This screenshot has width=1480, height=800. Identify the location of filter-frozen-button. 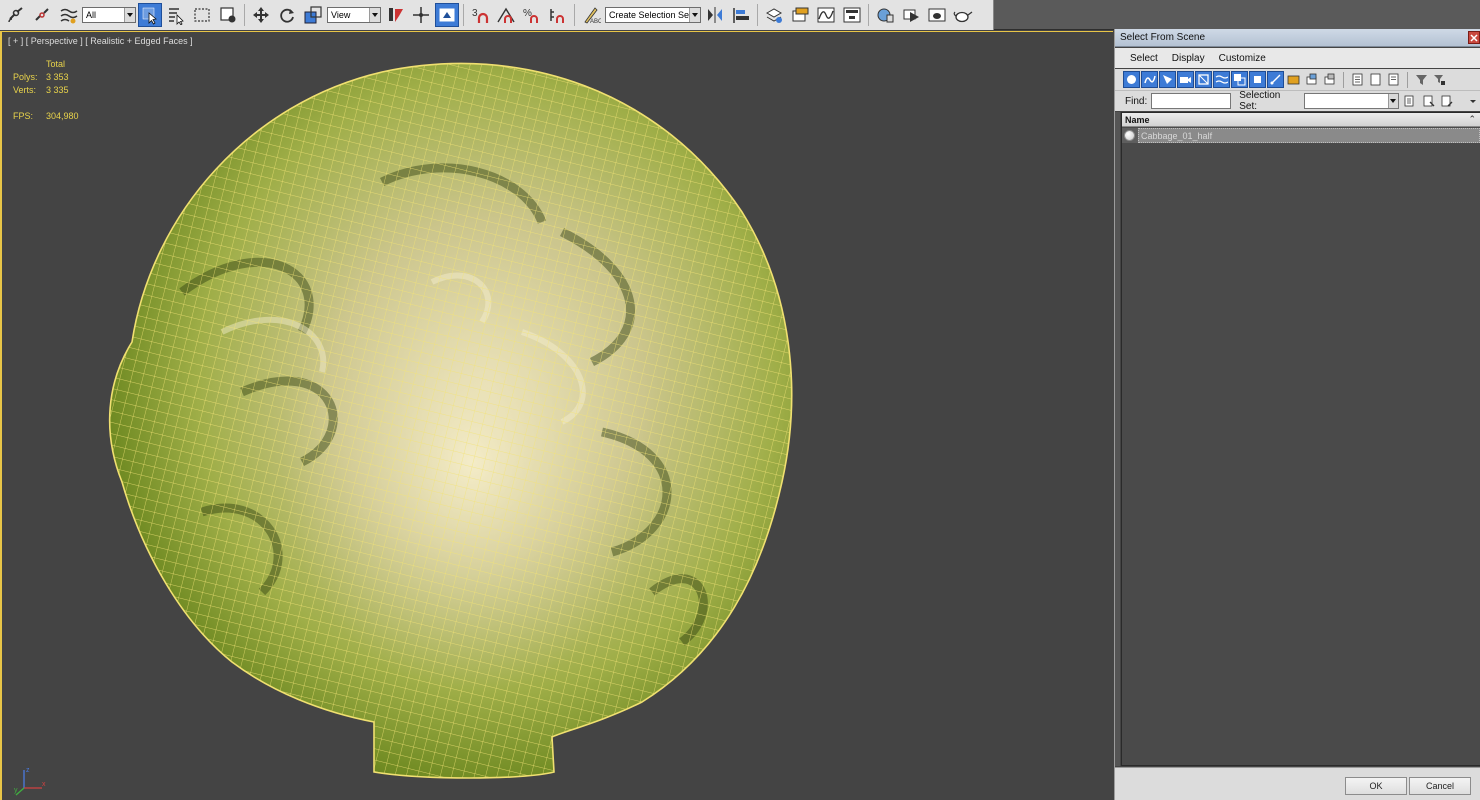
(1311, 79).